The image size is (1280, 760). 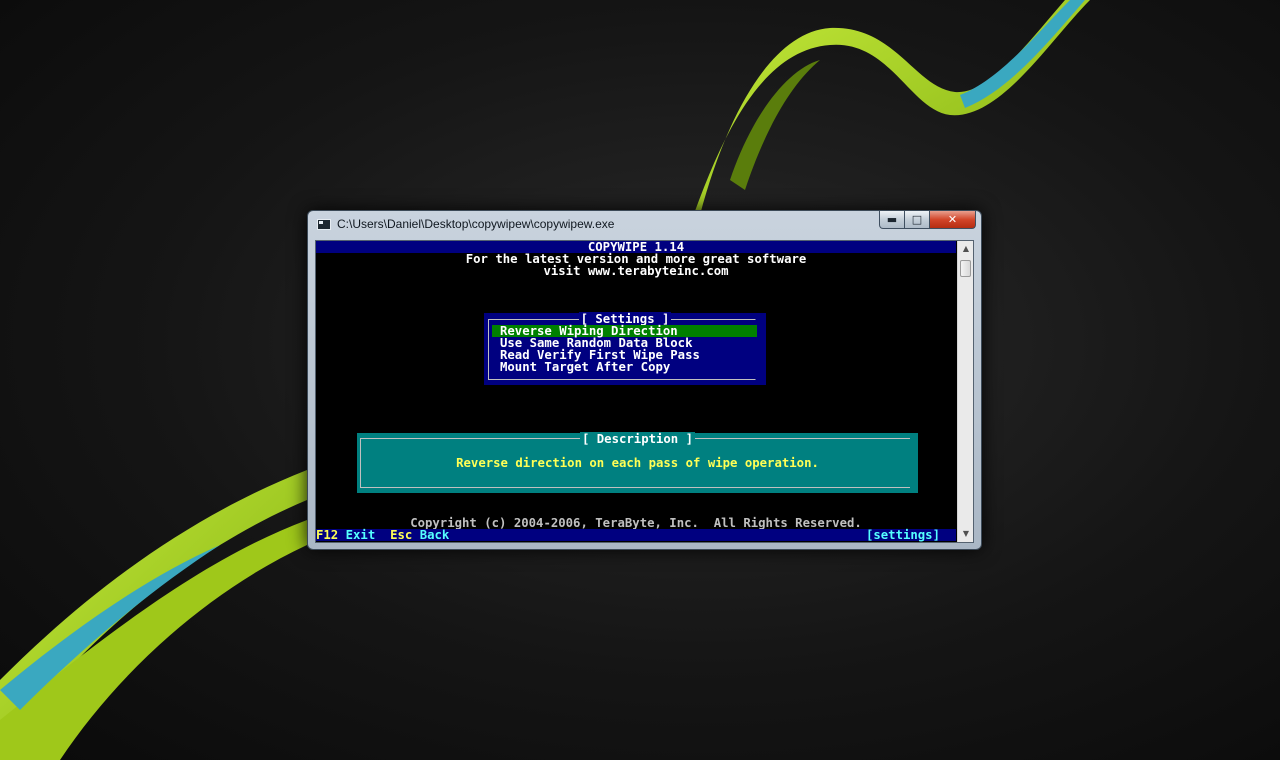 I want to click on footer-bar: F12 Exit Esc Back [settings], so click(x=636, y=535).